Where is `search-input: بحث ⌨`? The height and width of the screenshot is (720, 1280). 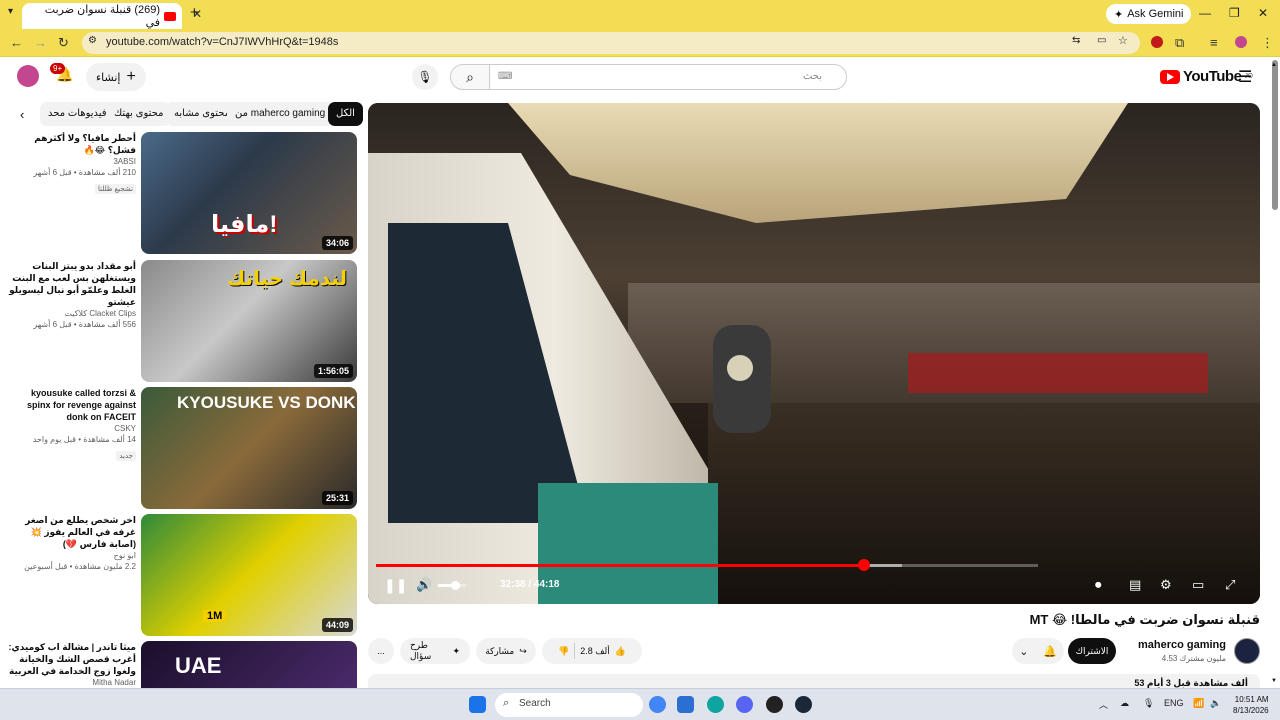 search-input: بحث ⌨ is located at coordinates (668, 77).